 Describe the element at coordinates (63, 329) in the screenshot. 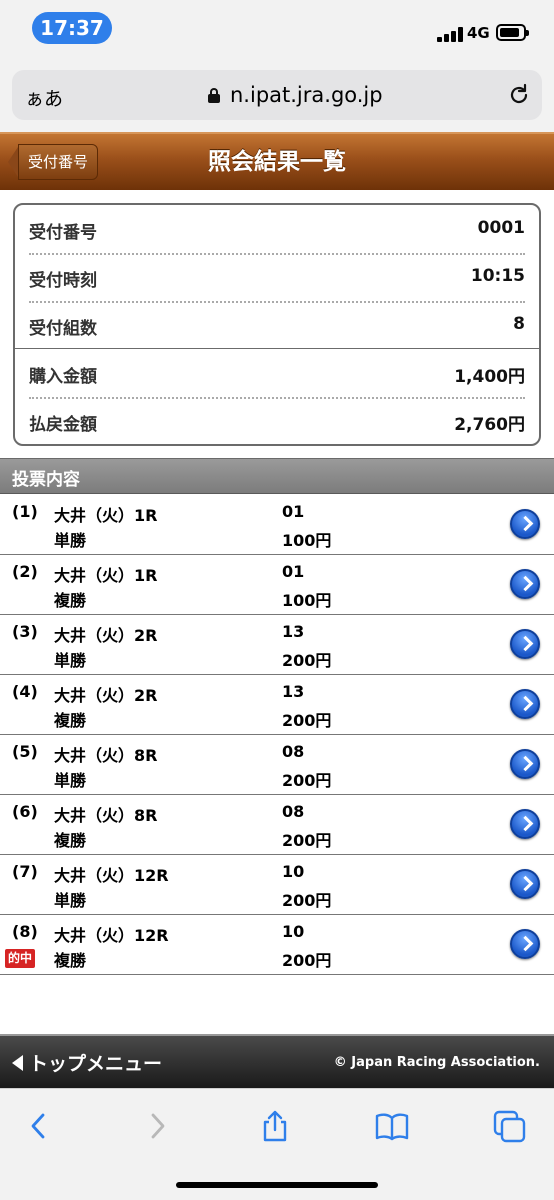

I see `summary-label: 受付組数` at that location.